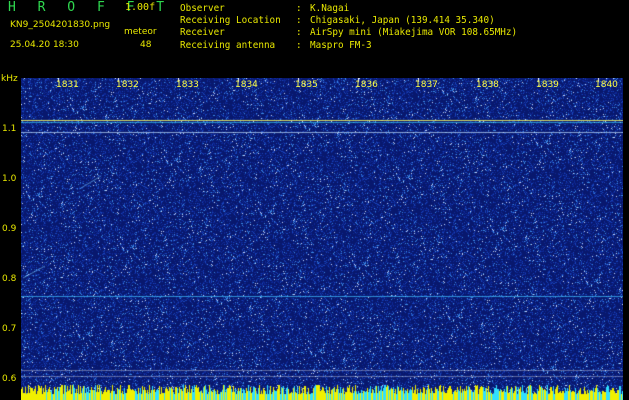  I want to click on date-time: 25.04.20 18:30, so click(44, 45).